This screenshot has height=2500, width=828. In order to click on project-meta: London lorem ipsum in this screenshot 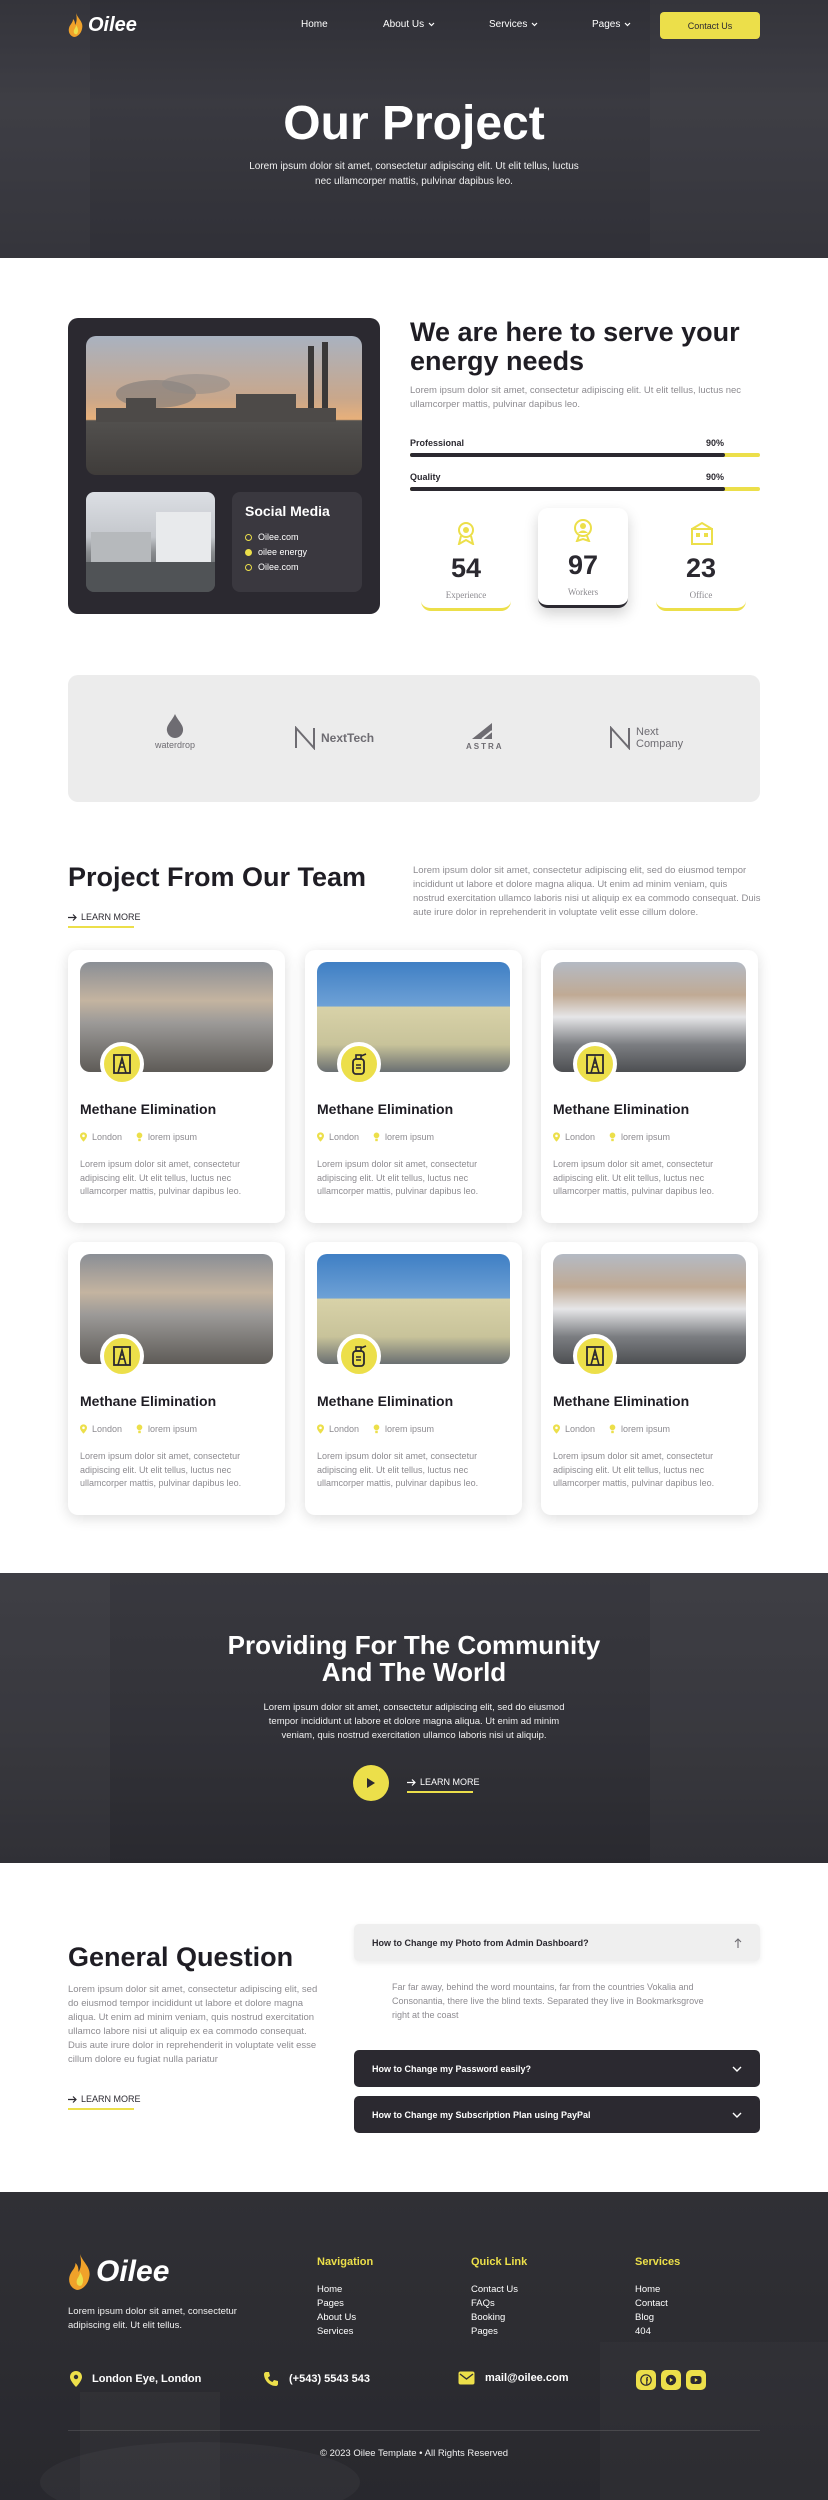, I will do `click(611, 1429)`.